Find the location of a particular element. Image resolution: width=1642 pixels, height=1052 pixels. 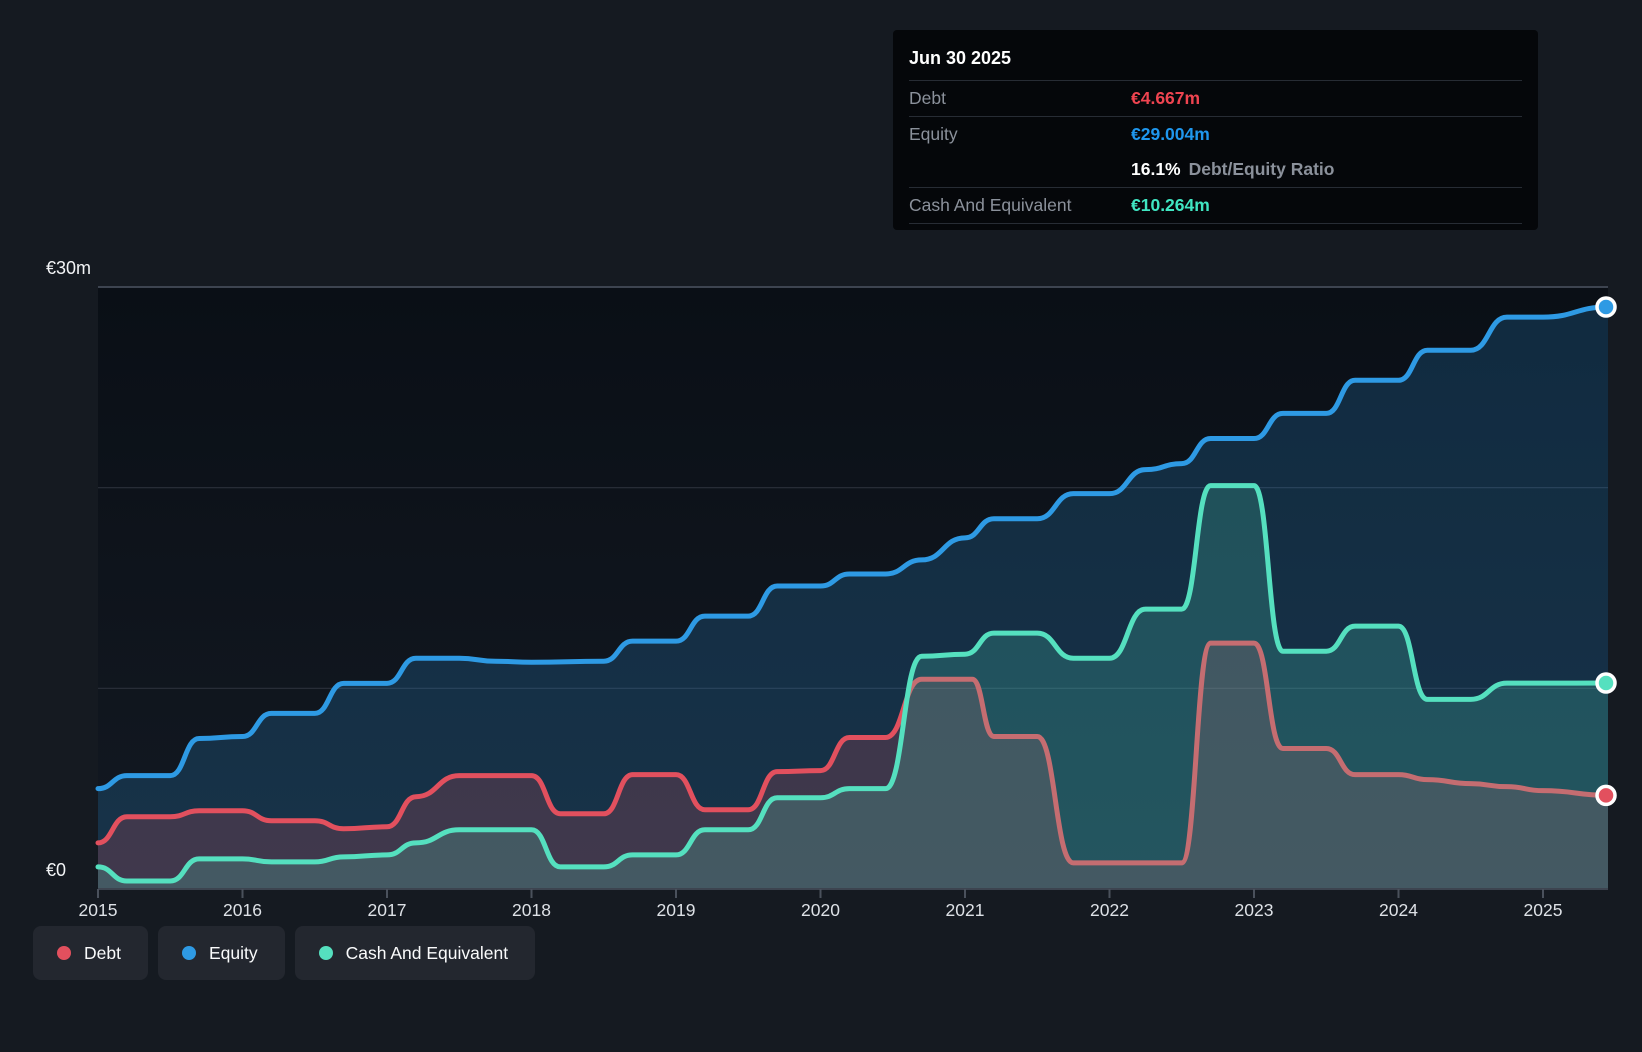

tooltip-equity-label: Equity is located at coordinates (933, 134).